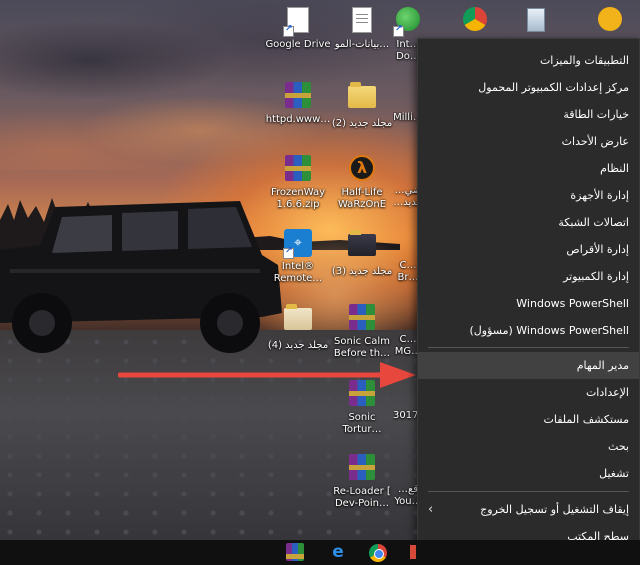 The height and width of the screenshot is (565, 640). Describe the element at coordinates (298, 44) in the screenshot. I see `desktop-icon-label: Google Drive` at that location.